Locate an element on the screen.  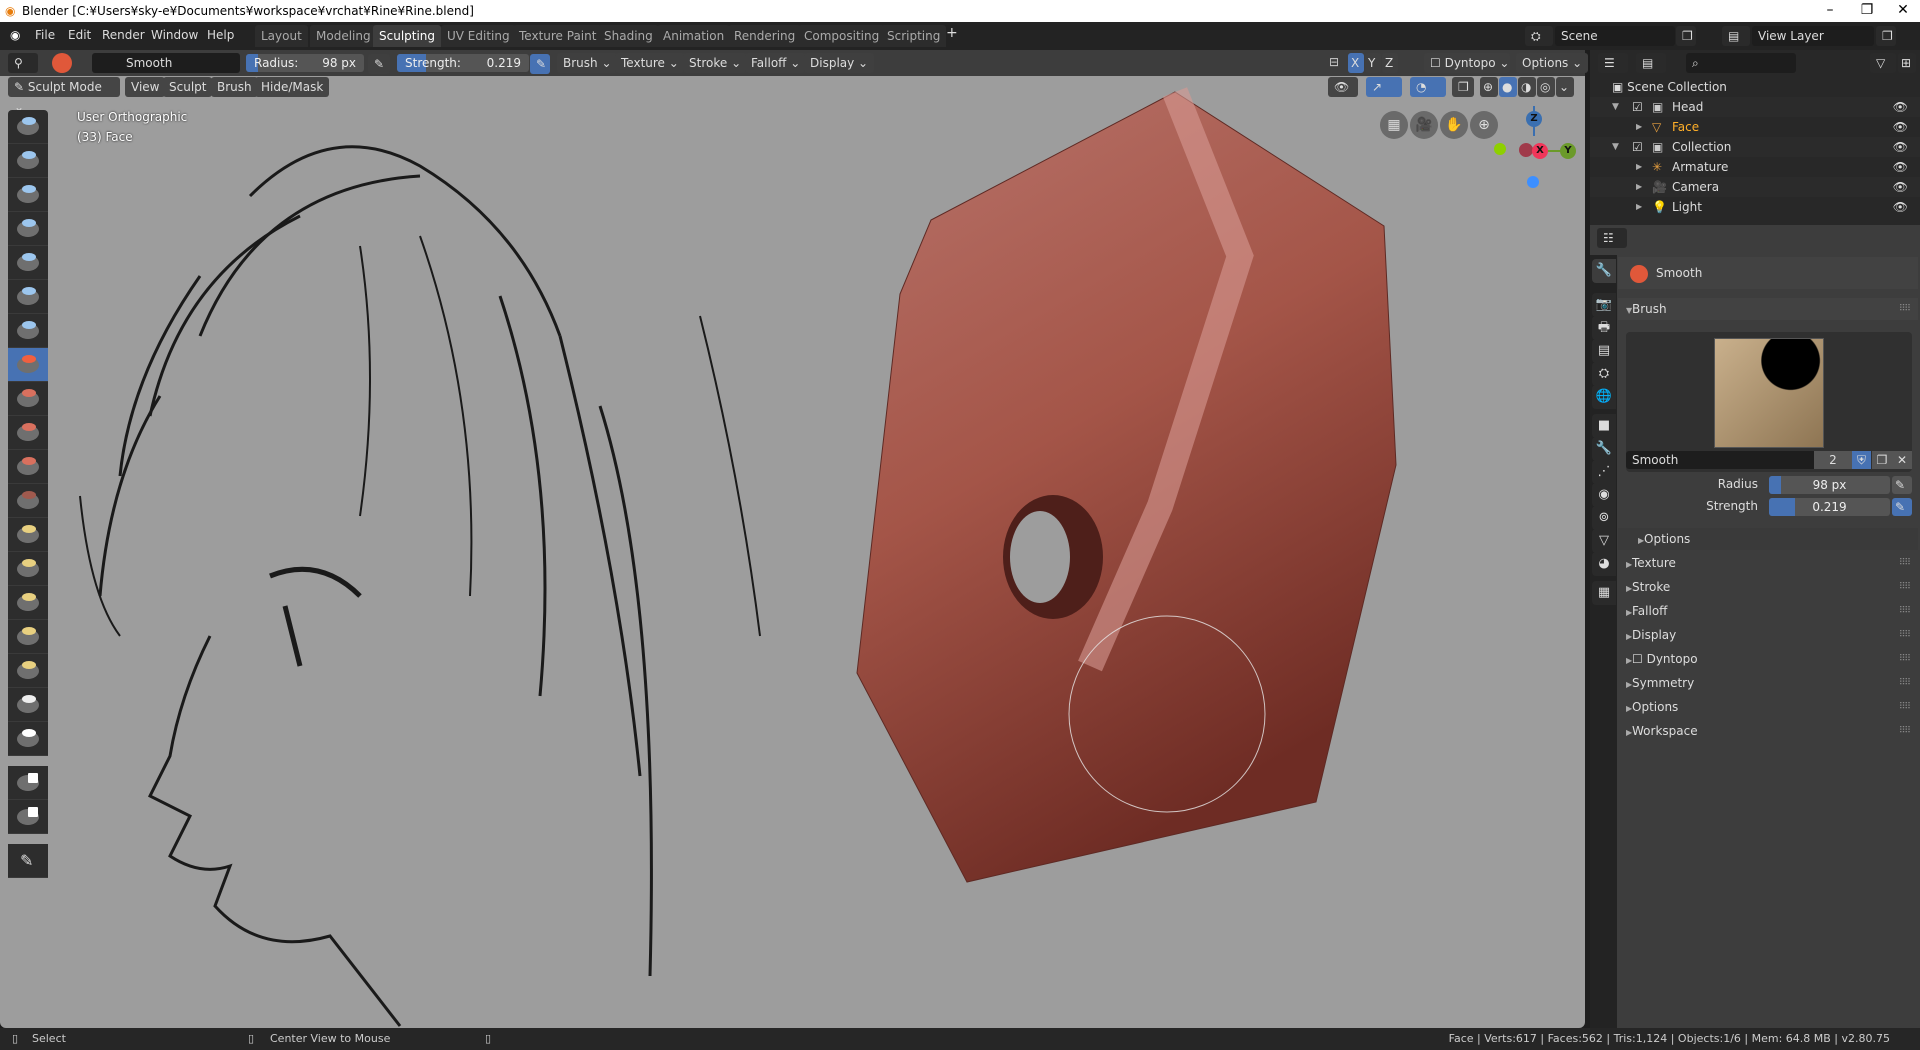
menu-hide-mask: Hide/Mask is located at coordinates (292, 87).